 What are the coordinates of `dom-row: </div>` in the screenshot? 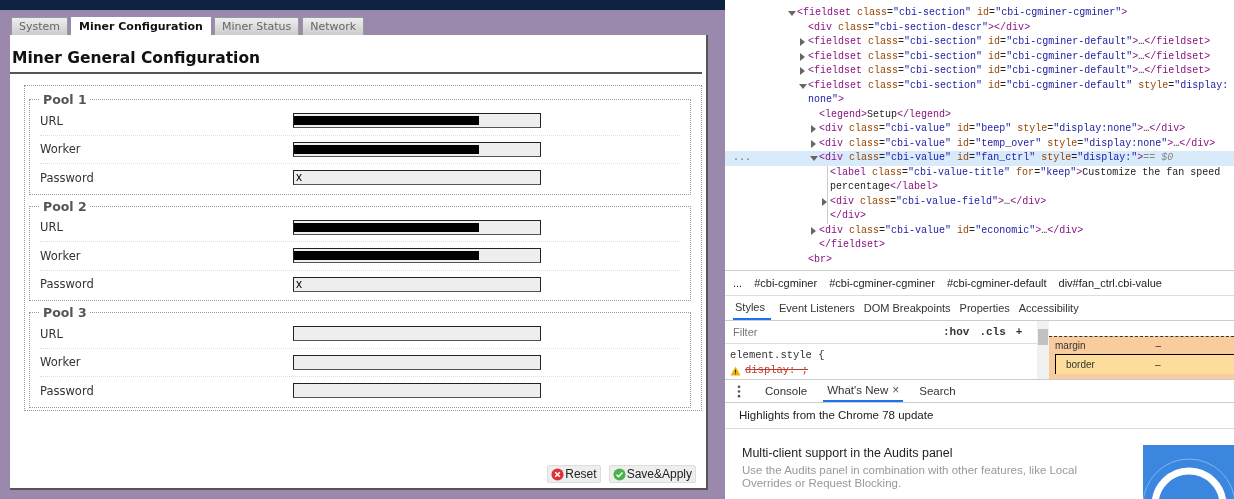 It's located at (979, 216).